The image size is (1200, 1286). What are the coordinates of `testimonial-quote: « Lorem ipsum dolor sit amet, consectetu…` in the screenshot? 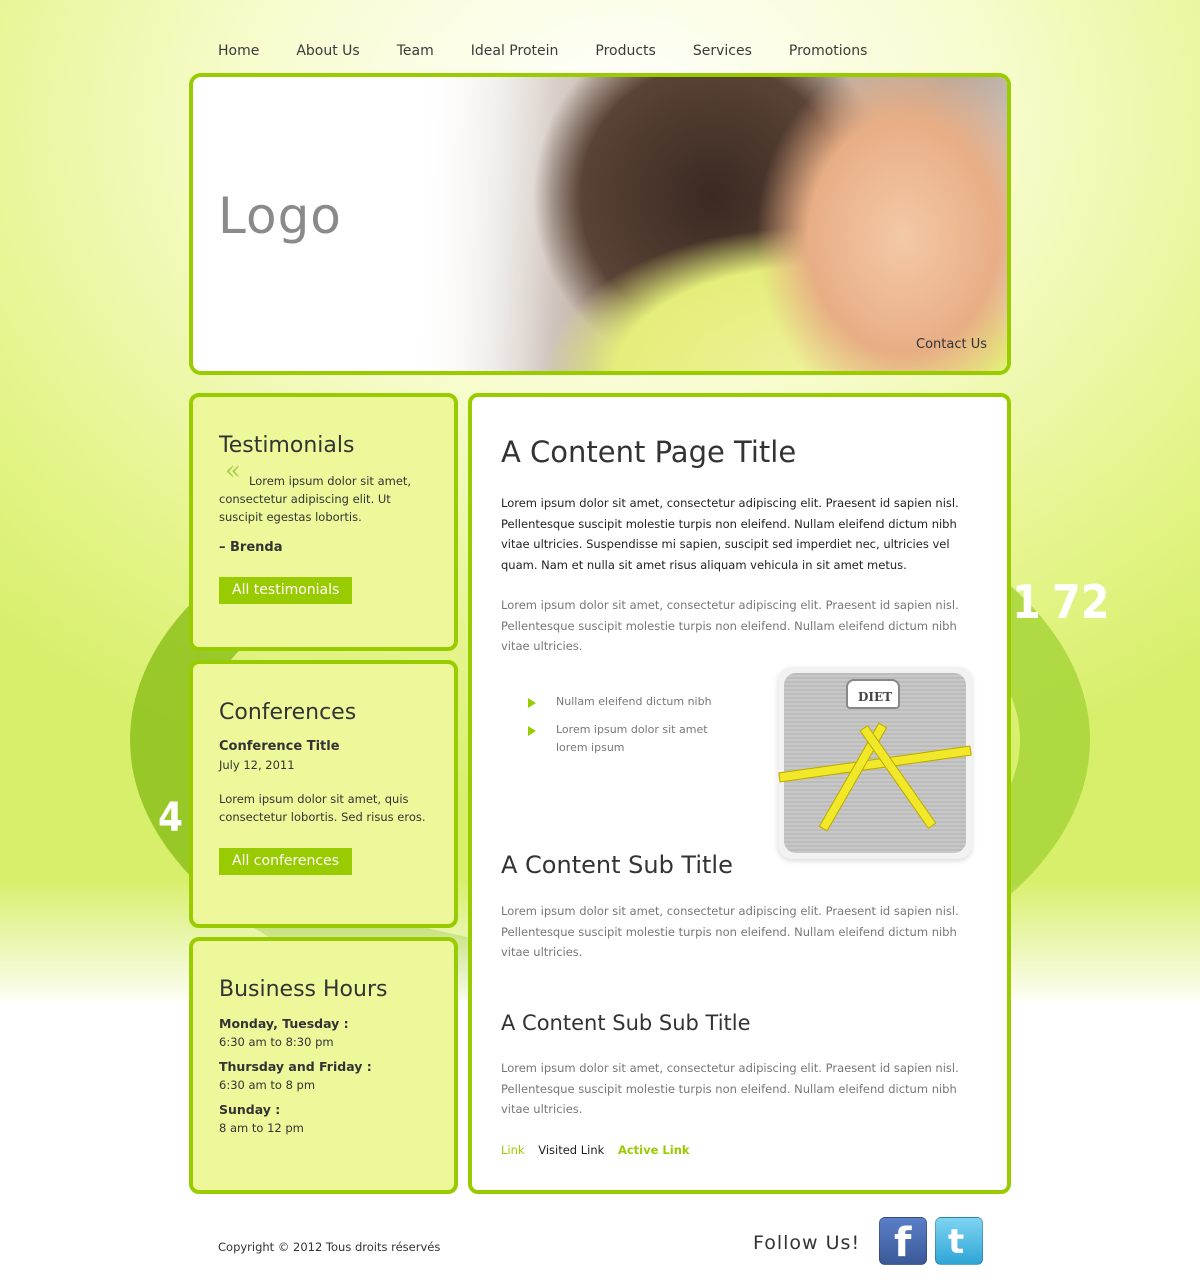 It's located at (324, 492).